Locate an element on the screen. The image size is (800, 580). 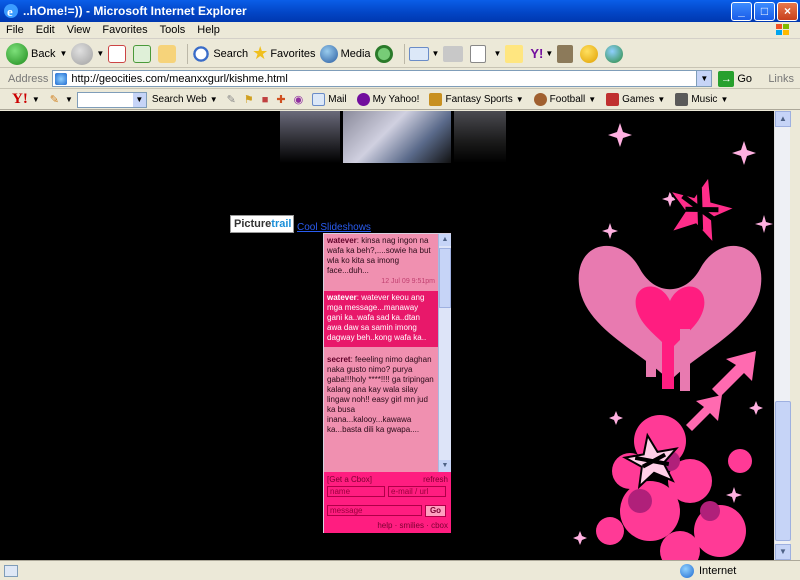
media-label: Media is located at coordinates (355, 53).